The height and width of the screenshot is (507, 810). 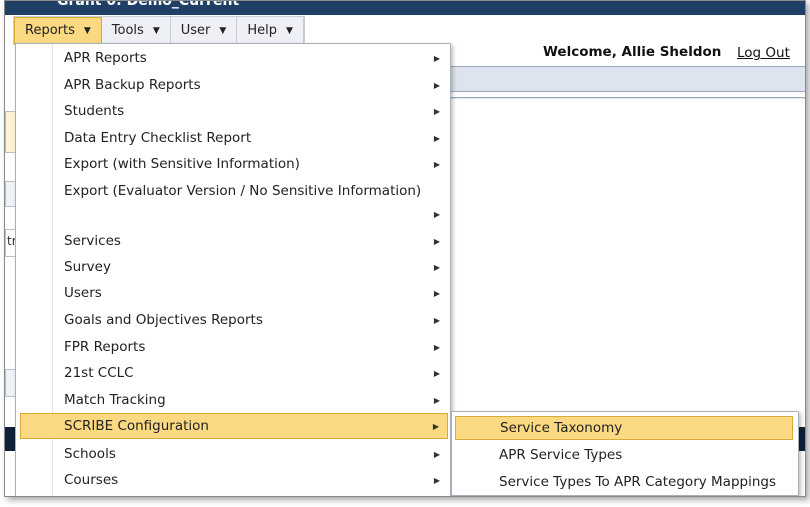 I want to click on submenu-item-apr-service-types: APR Service Types, so click(x=624, y=455).